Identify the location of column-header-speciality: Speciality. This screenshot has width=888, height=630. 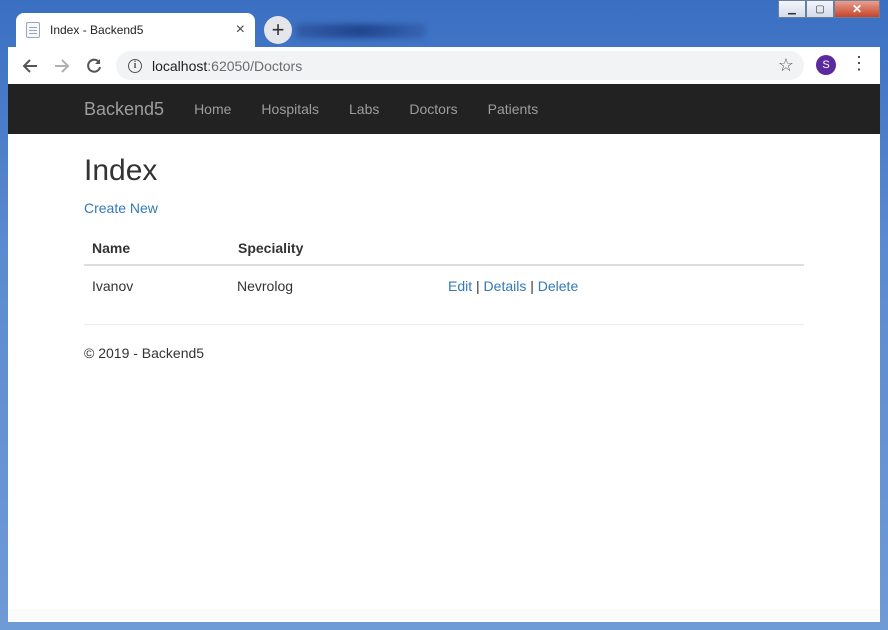
(332, 249).